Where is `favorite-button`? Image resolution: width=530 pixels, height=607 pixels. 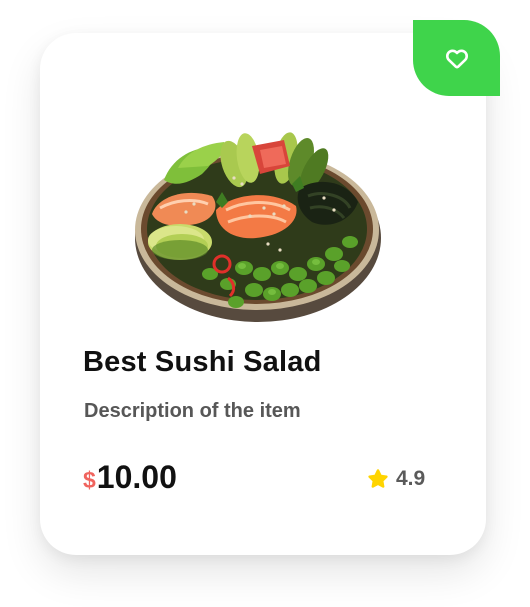 favorite-button is located at coordinates (456, 58).